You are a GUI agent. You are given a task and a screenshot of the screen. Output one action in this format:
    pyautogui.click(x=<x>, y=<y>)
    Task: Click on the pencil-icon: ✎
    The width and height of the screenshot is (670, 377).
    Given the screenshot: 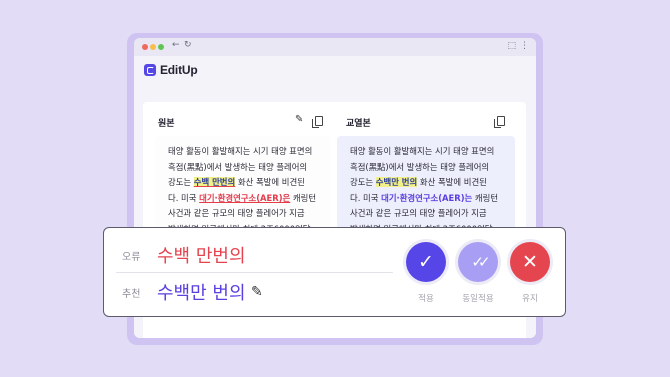 What is the action you would take?
    pyautogui.click(x=299, y=119)
    